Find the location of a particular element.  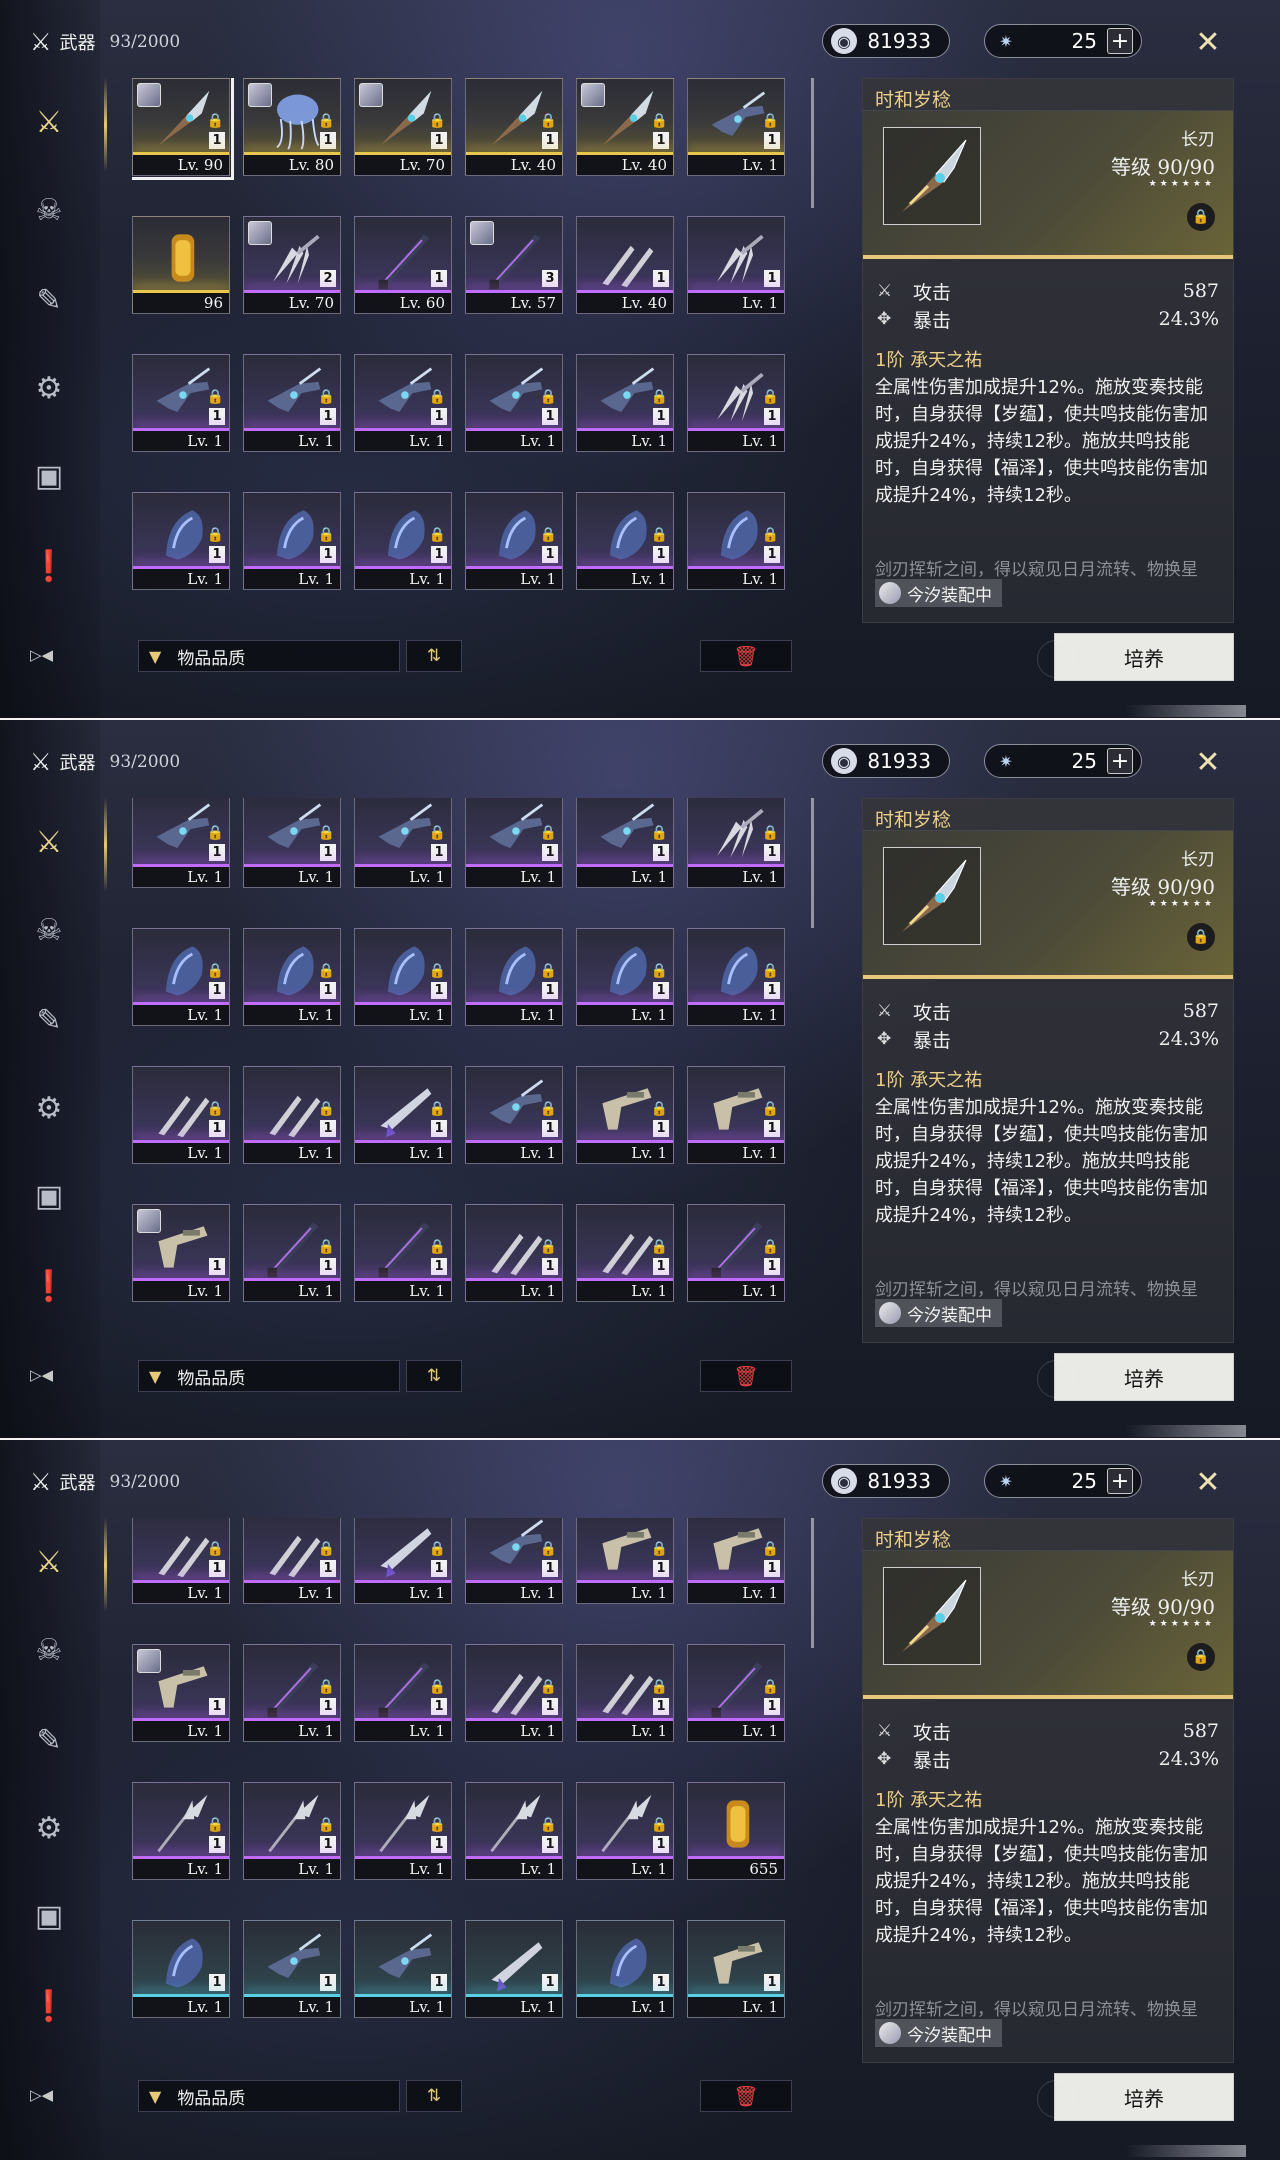

weapon-card: 🔒 1 Lv. 90 is located at coordinates (183, 129).